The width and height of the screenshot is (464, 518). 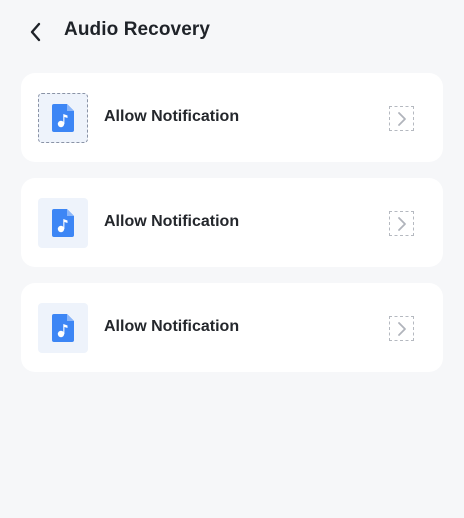 I want to click on chevron-left-icon, so click(x=35, y=32).